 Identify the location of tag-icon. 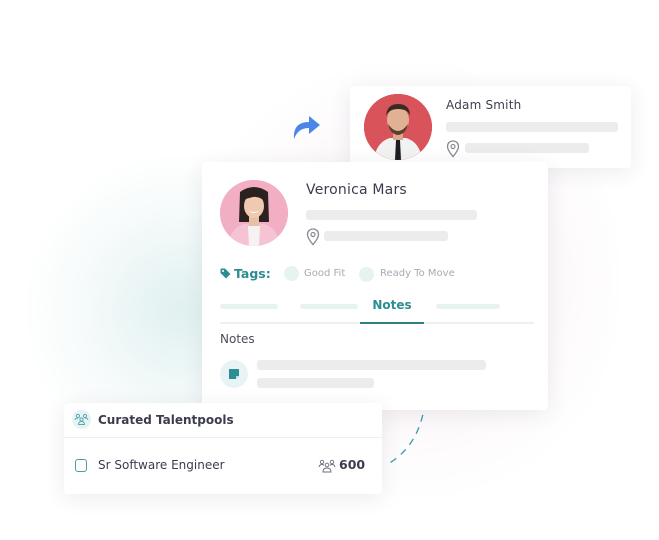
(225, 273).